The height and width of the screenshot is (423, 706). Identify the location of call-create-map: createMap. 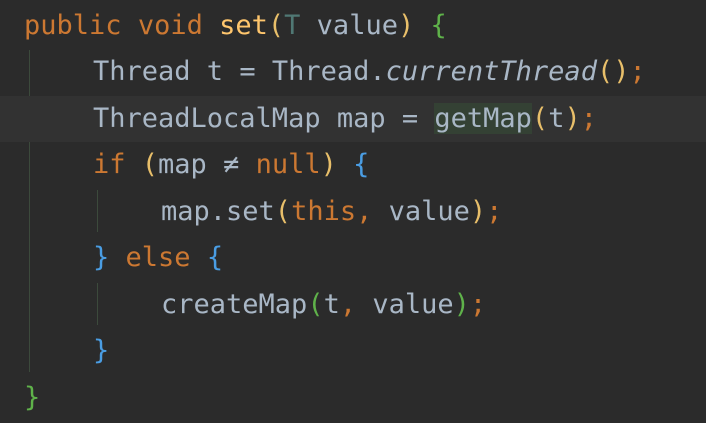
(234, 304).